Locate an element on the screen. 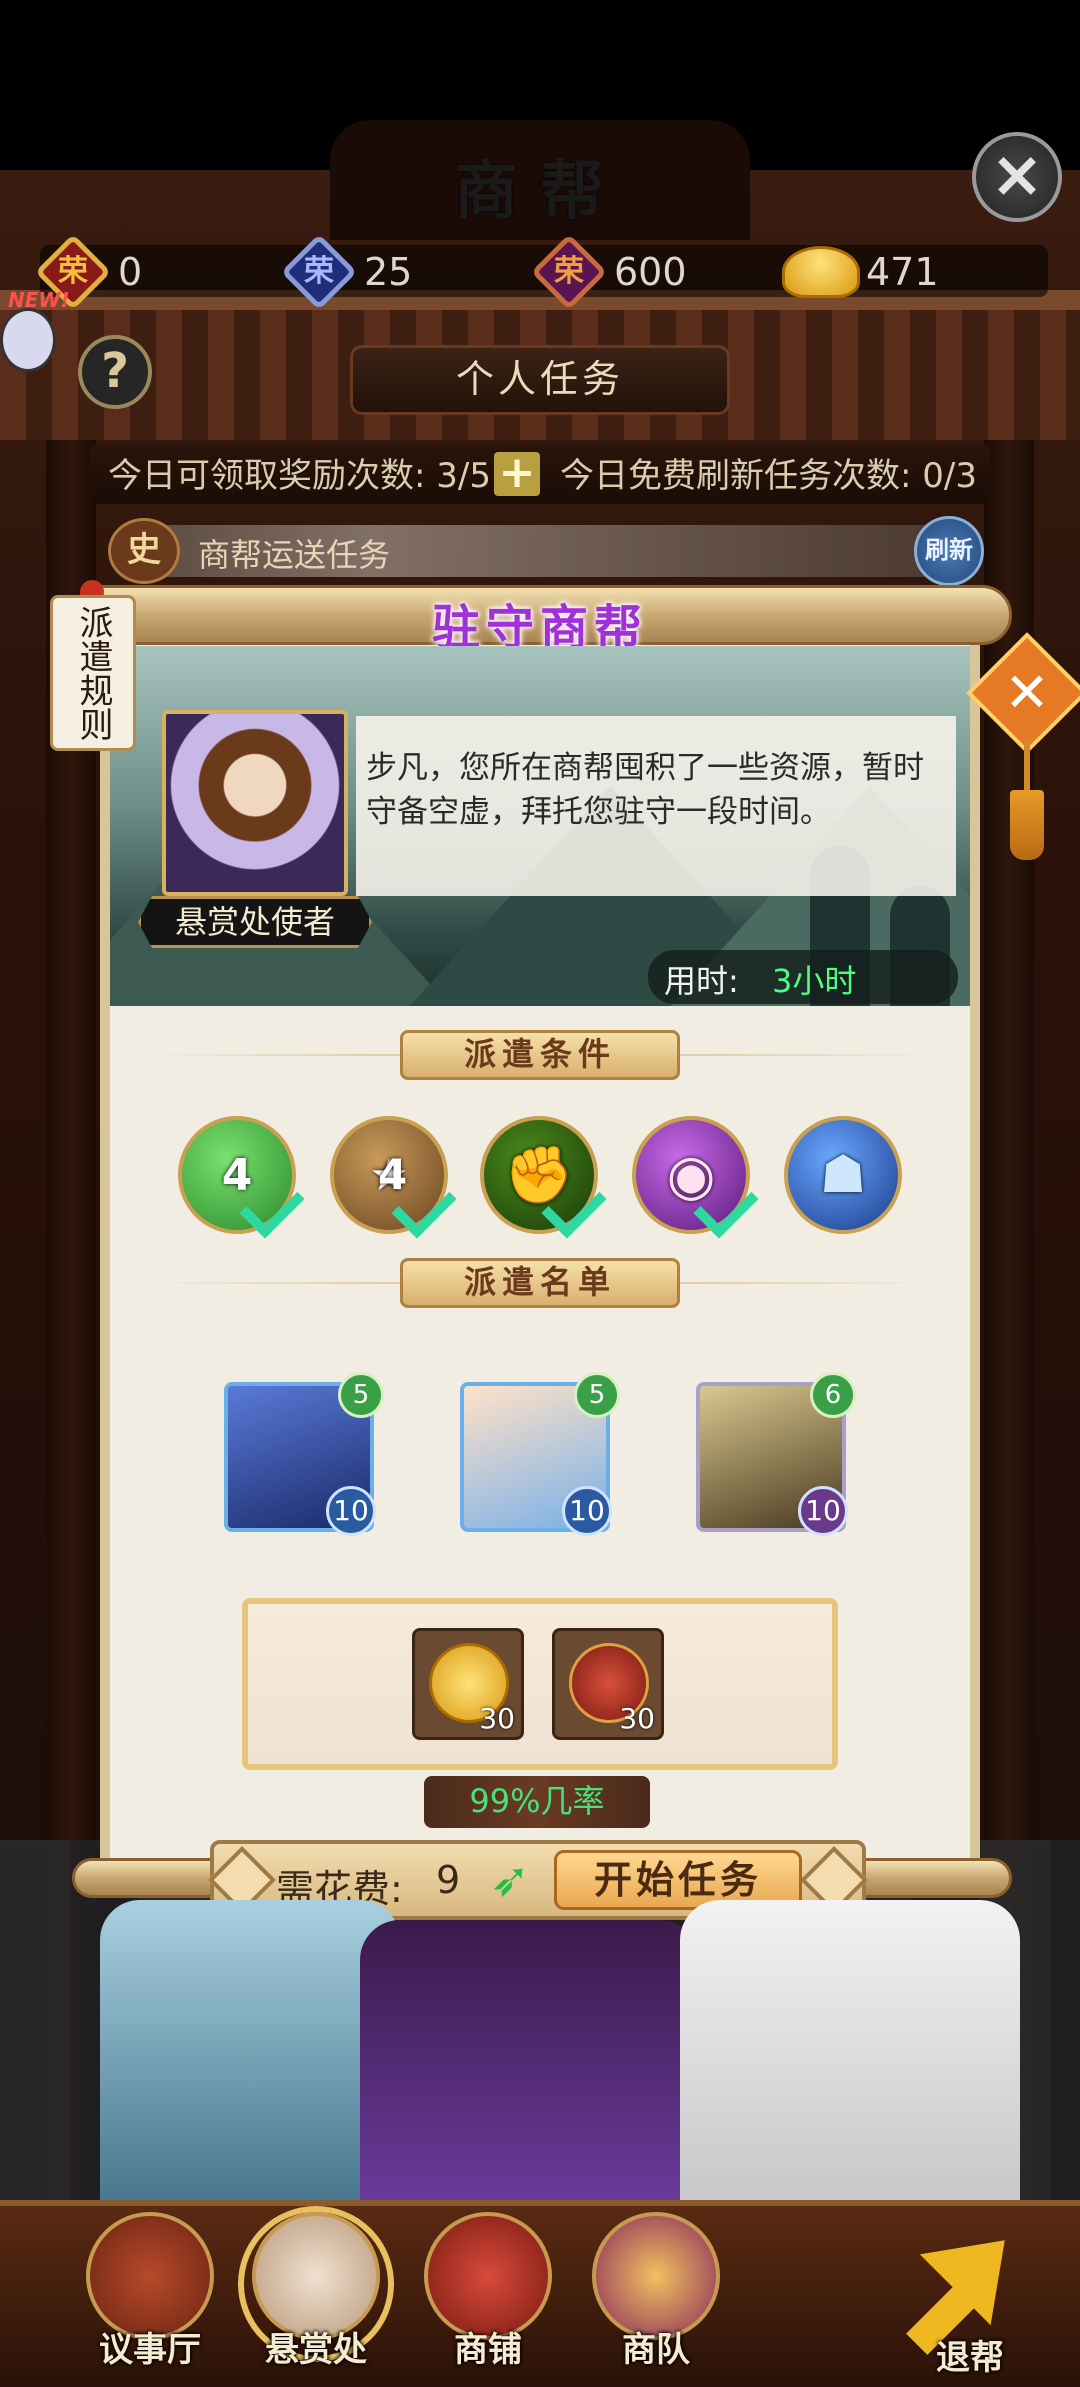  tassel-fringe is located at coordinates (1027, 825).